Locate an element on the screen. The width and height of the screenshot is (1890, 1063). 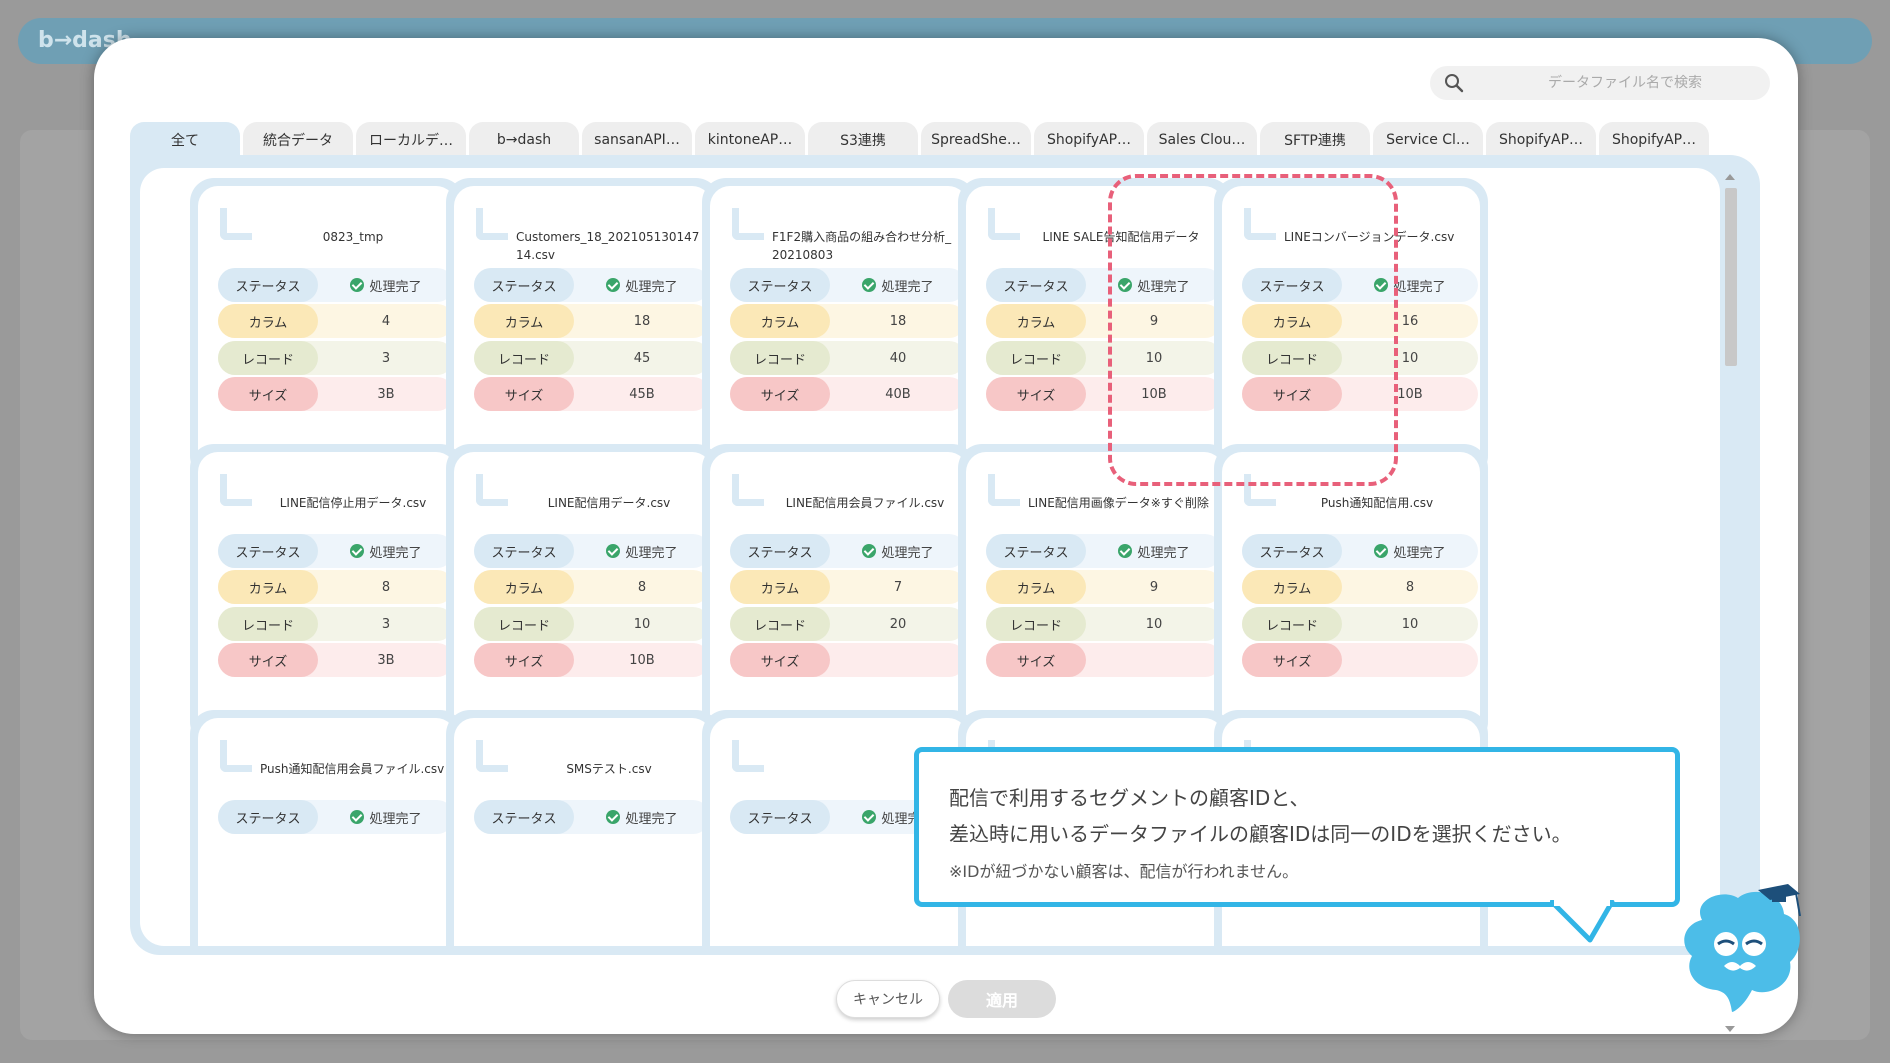
tooltip-line-2: 差込時に用いるデータファイルの顧客IDは同一のIDを選択ください。 is located at coordinates (1260, 834).